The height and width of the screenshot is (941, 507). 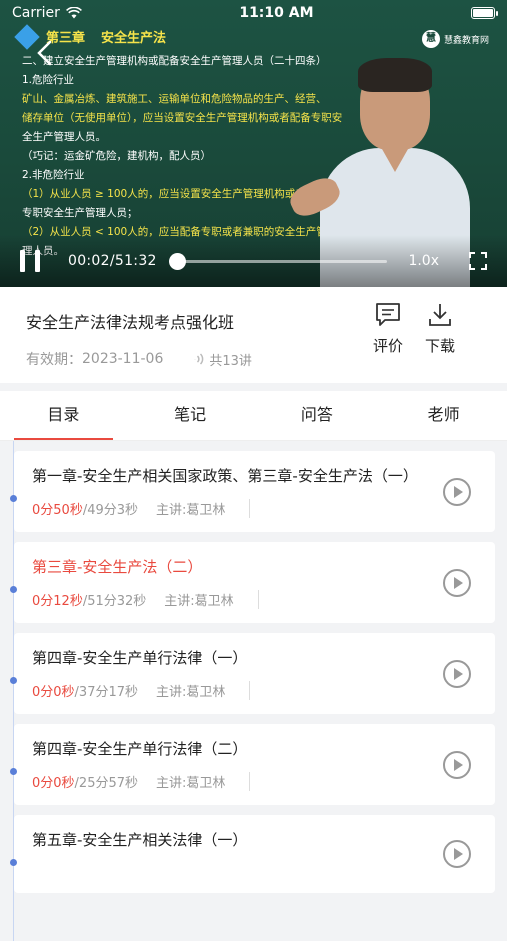 I want to click on course-actions: 评价 下载, so click(x=414, y=328).